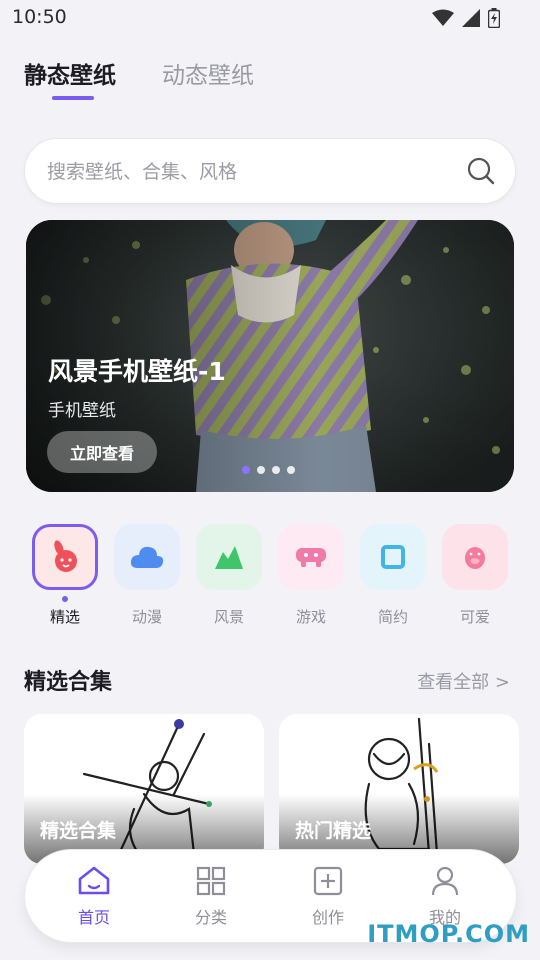  What do you see at coordinates (39, 17) in the screenshot?
I see `status-time: 10:50` at bounding box center [39, 17].